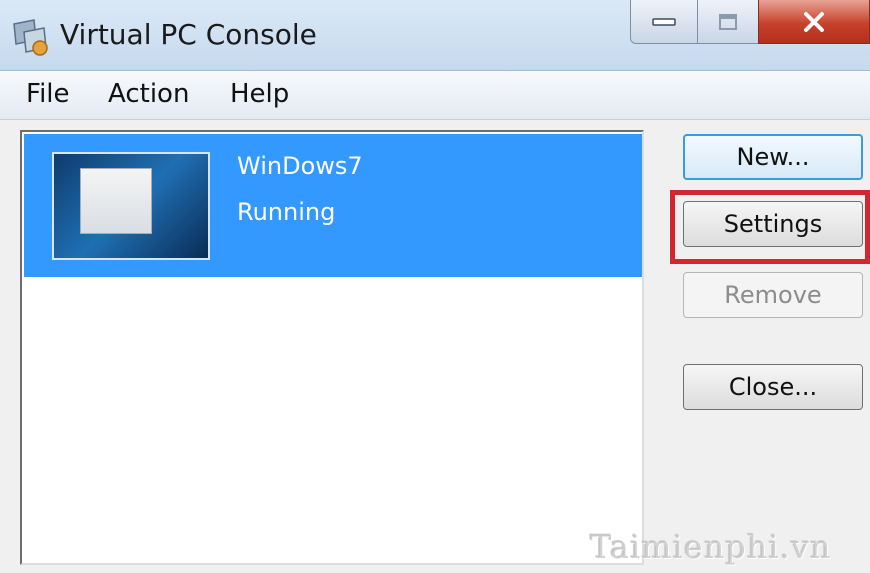 The width and height of the screenshot is (870, 573). I want to click on minimize-button, so click(664, 22).